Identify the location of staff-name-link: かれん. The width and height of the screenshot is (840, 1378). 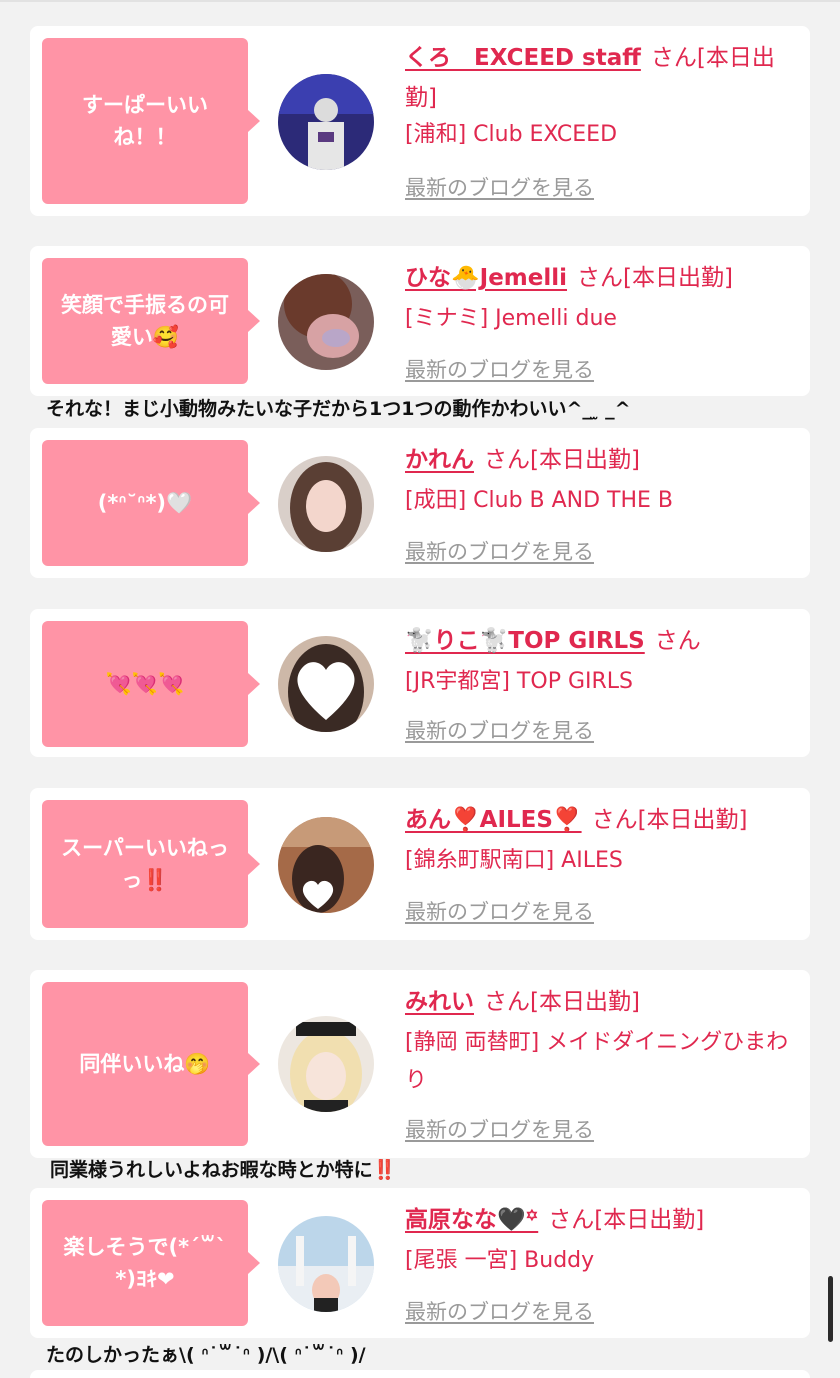
(439, 460).